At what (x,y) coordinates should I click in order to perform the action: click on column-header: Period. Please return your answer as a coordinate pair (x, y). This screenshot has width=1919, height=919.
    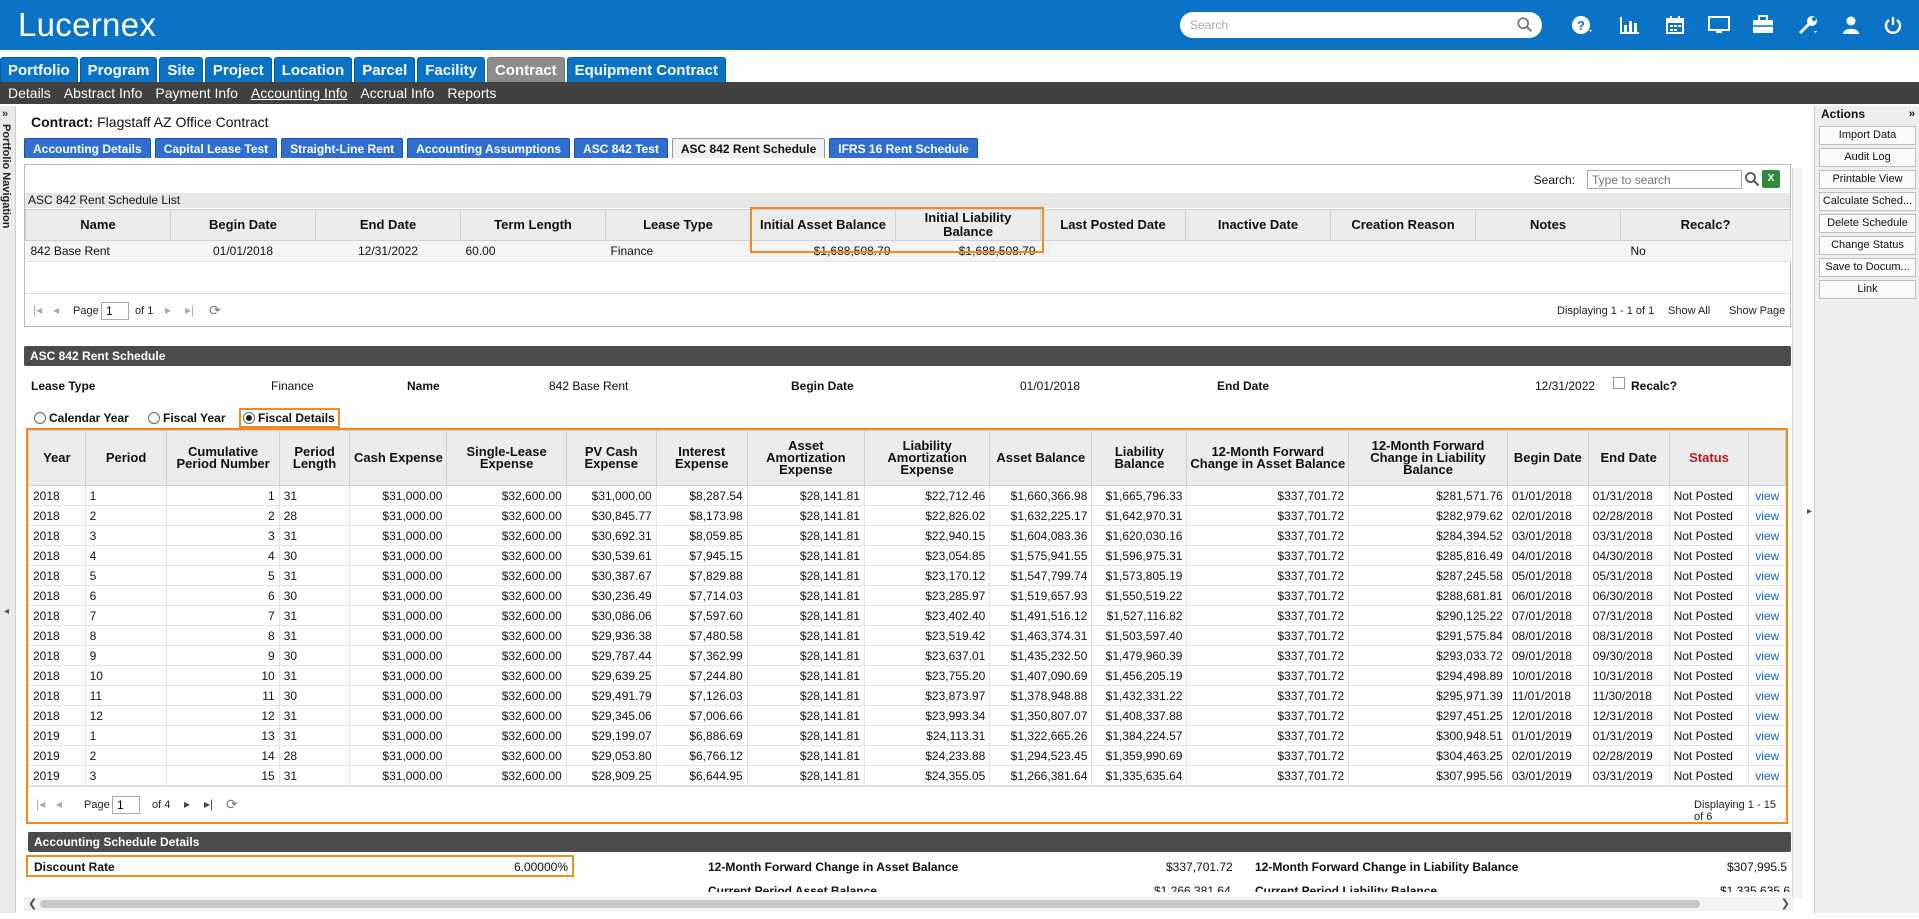
    Looking at the image, I should click on (126, 458).